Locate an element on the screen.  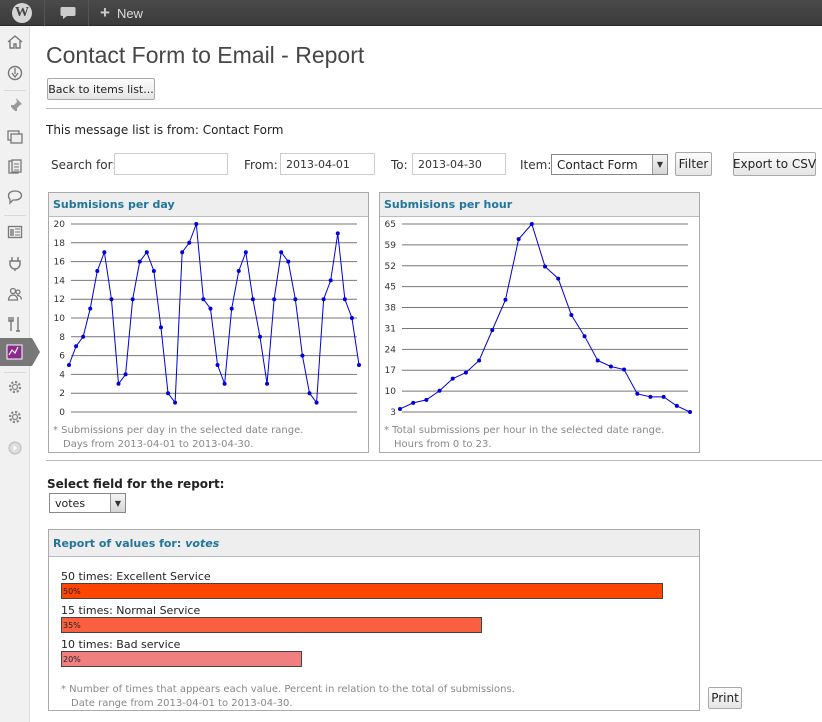
y-tick-label: 16 is located at coordinates (60, 263).